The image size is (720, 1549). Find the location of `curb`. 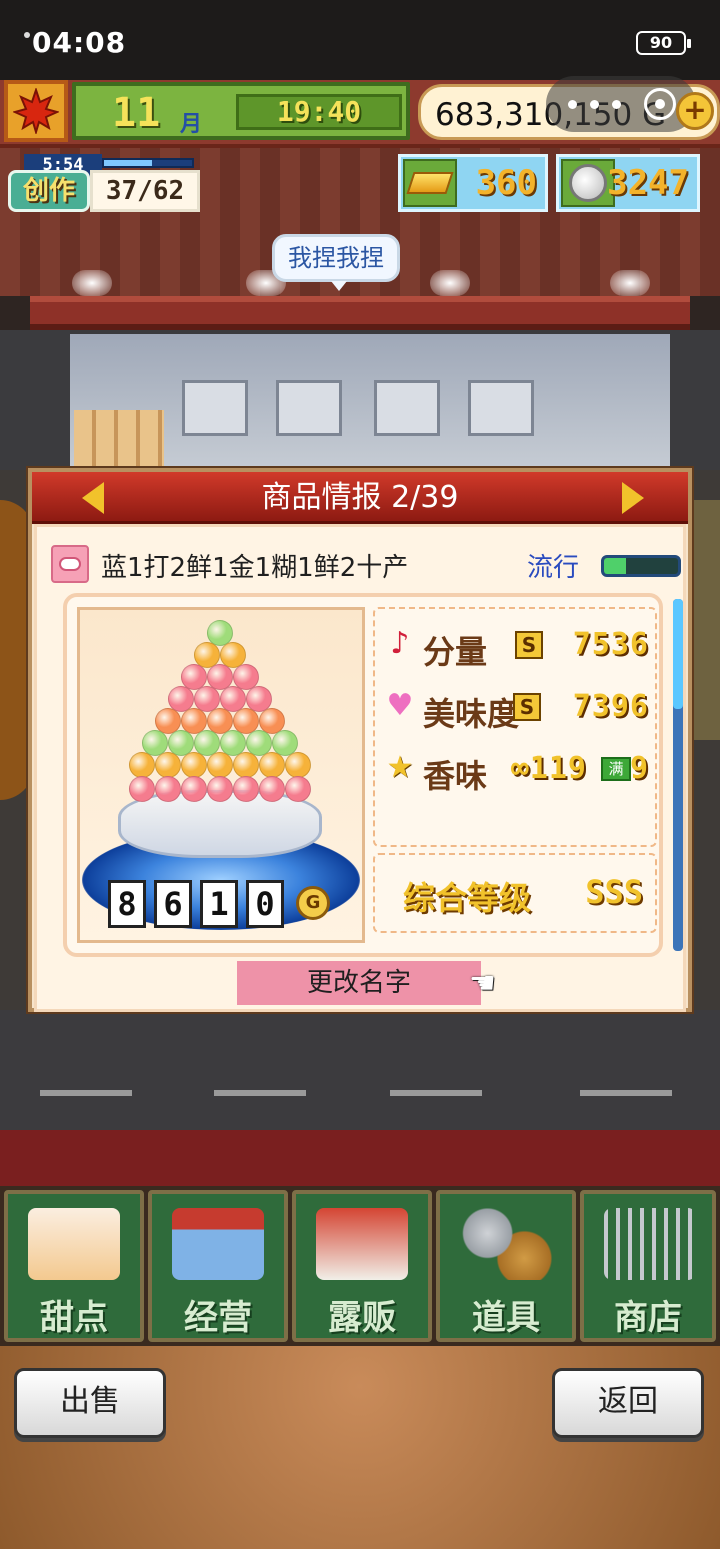

curb is located at coordinates (360, 1158).